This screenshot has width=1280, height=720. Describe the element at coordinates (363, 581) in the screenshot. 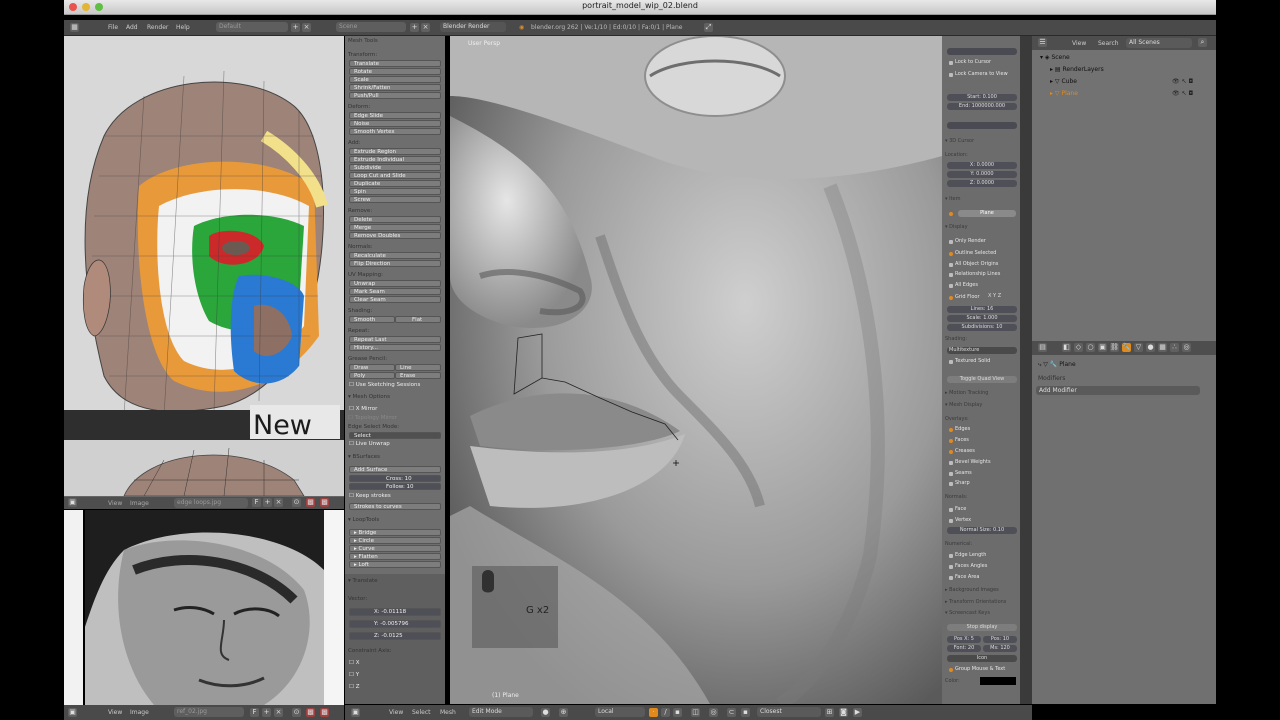

I see `translate-operator-header: ▾ Translate` at that location.